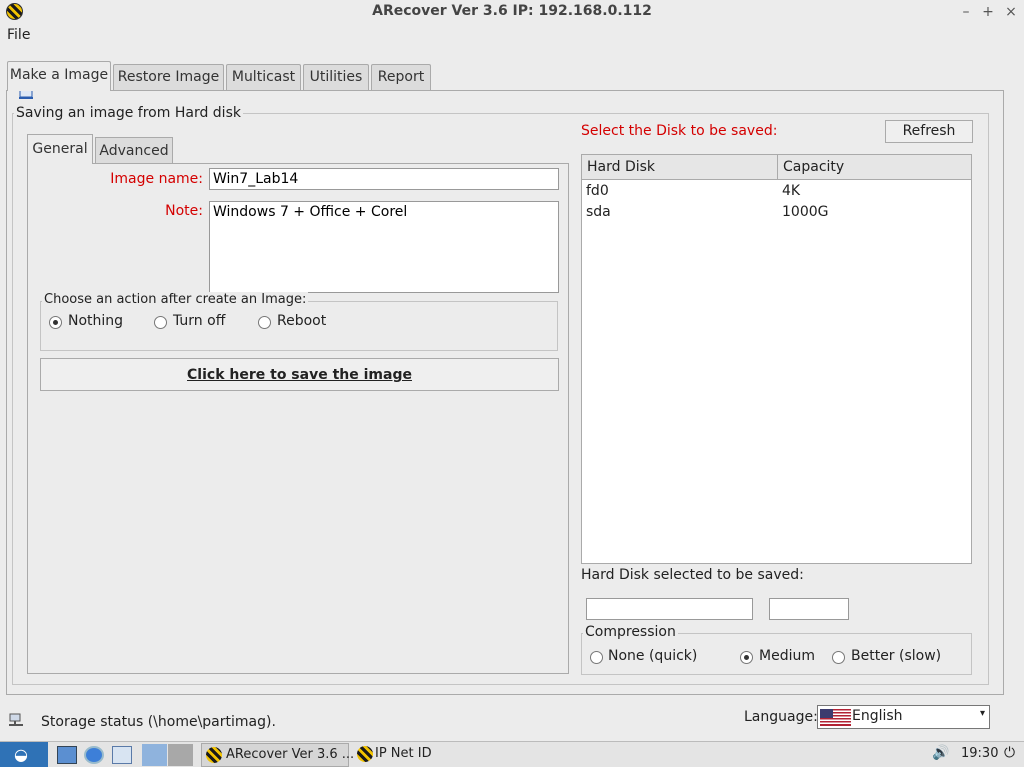 The image size is (1024, 767). Describe the element at coordinates (679, 131) in the screenshot. I see `select-disk-label: Select the Disk to be saved:` at that location.